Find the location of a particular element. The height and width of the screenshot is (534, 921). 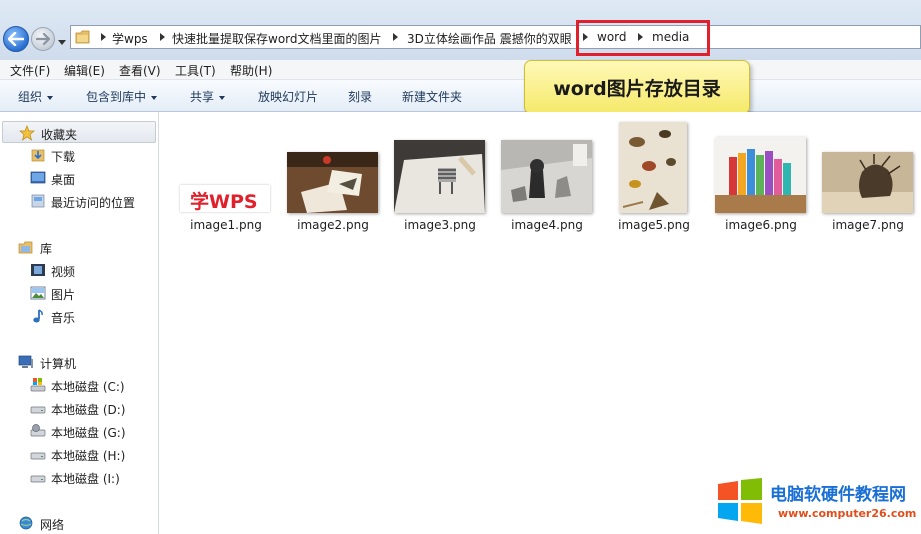

arrow-left-icon is located at coordinates (16, 39).